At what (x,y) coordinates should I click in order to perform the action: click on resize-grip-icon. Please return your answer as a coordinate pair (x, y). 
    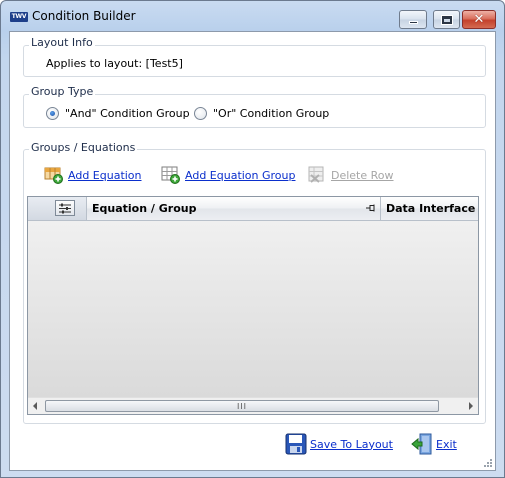
    Looking at the image, I should click on (488, 463).